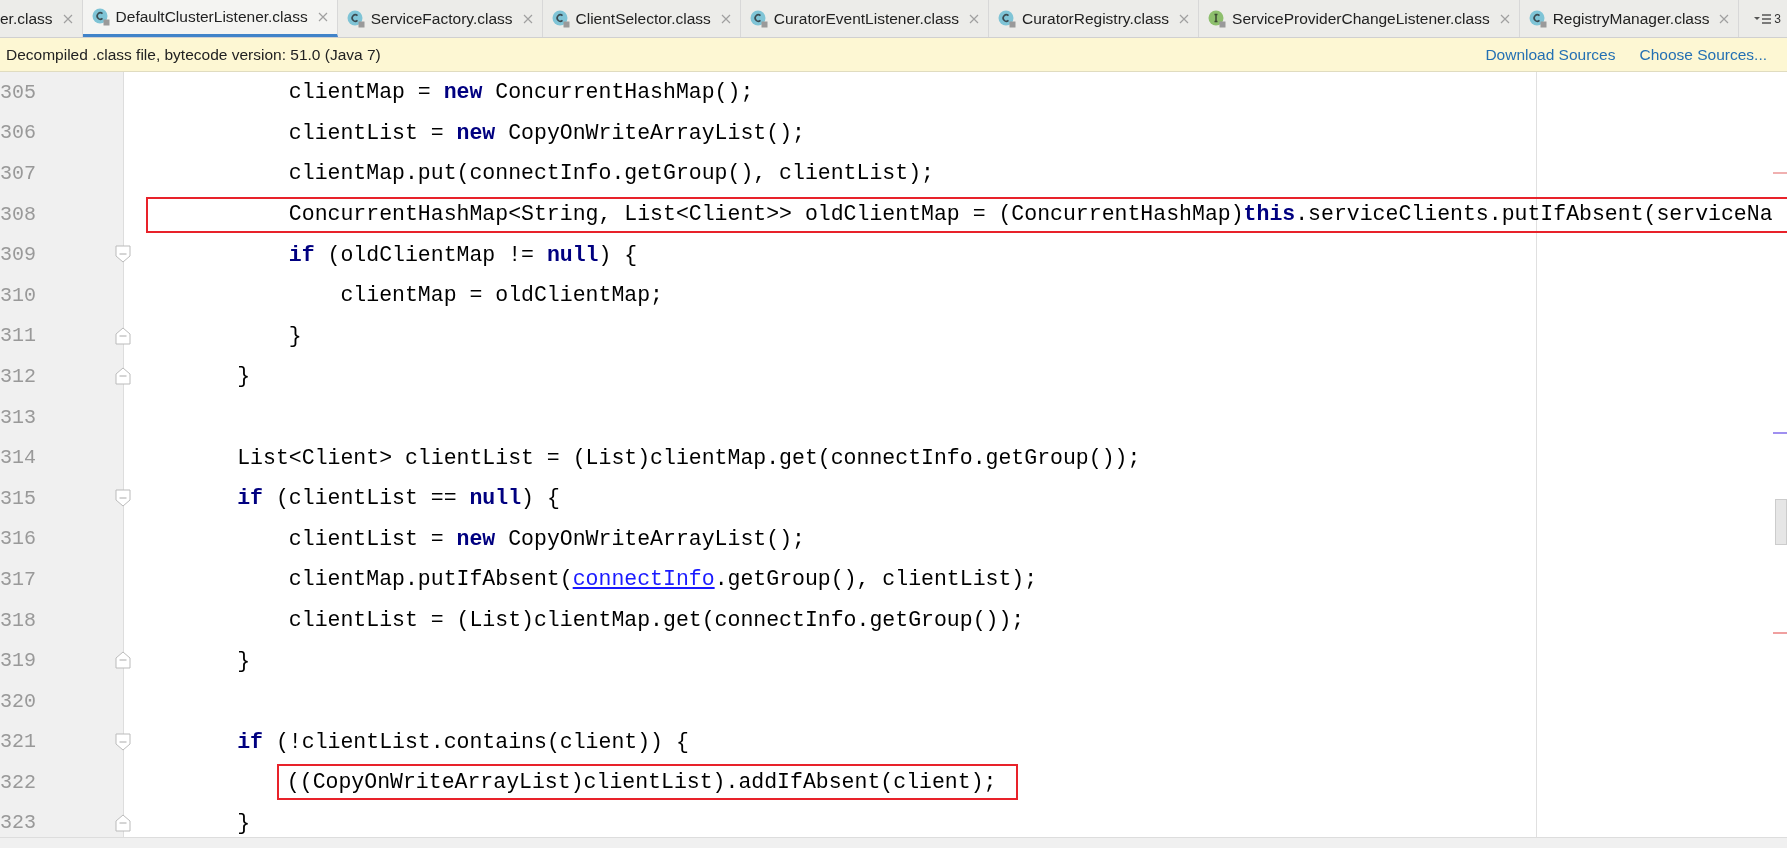 Image resolution: width=1787 pixels, height=848 pixels. What do you see at coordinates (18, 742) in the screenshot?
I see `line-number: 321` at bounding box center [18, 742].